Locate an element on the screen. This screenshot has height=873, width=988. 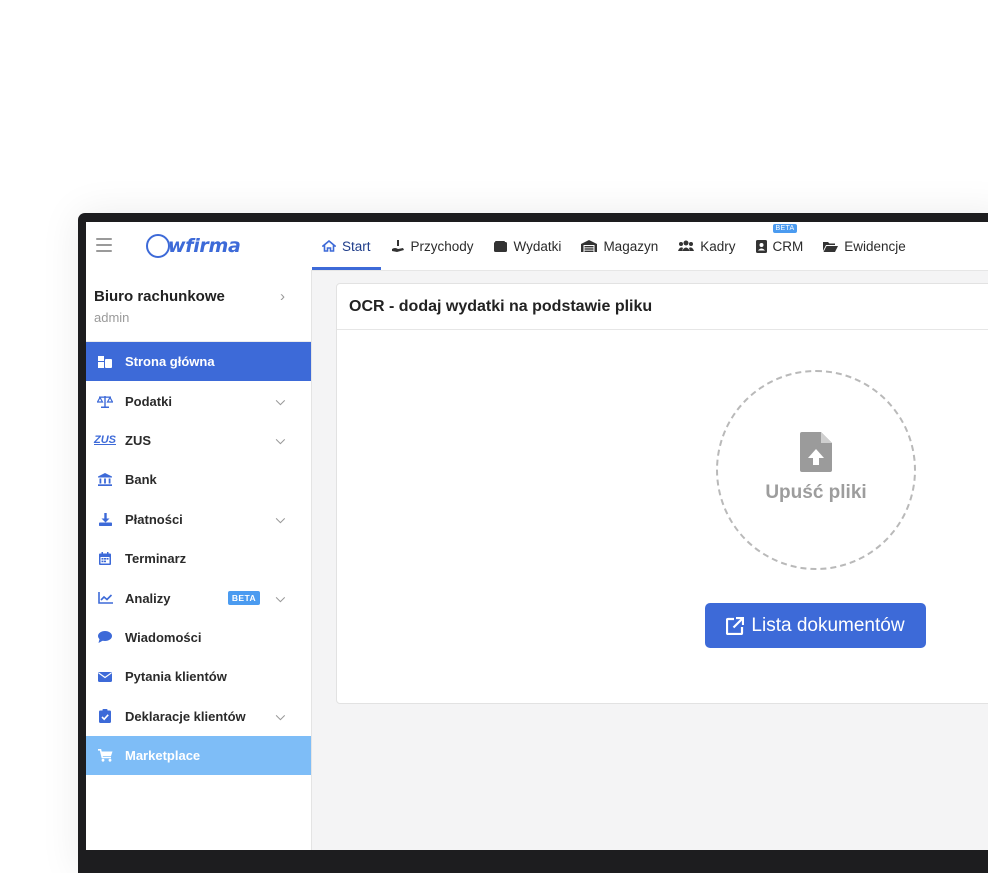
file-dropzone: Upuść pliki is located at coordinates (816, 470).